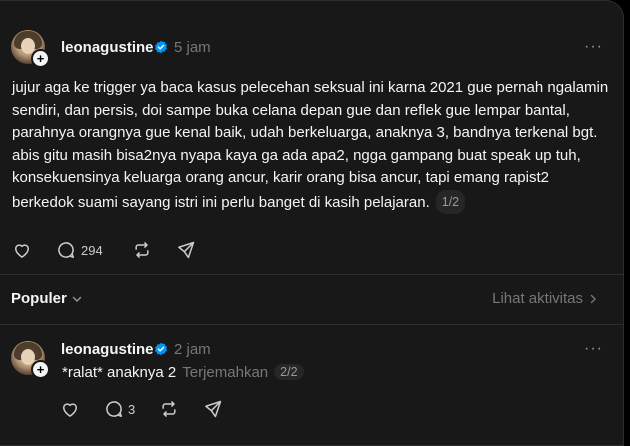 Image resolution: width=630 pixels, height=446 pixels. I want to click on chevron-down-icon, so click(77, 299).